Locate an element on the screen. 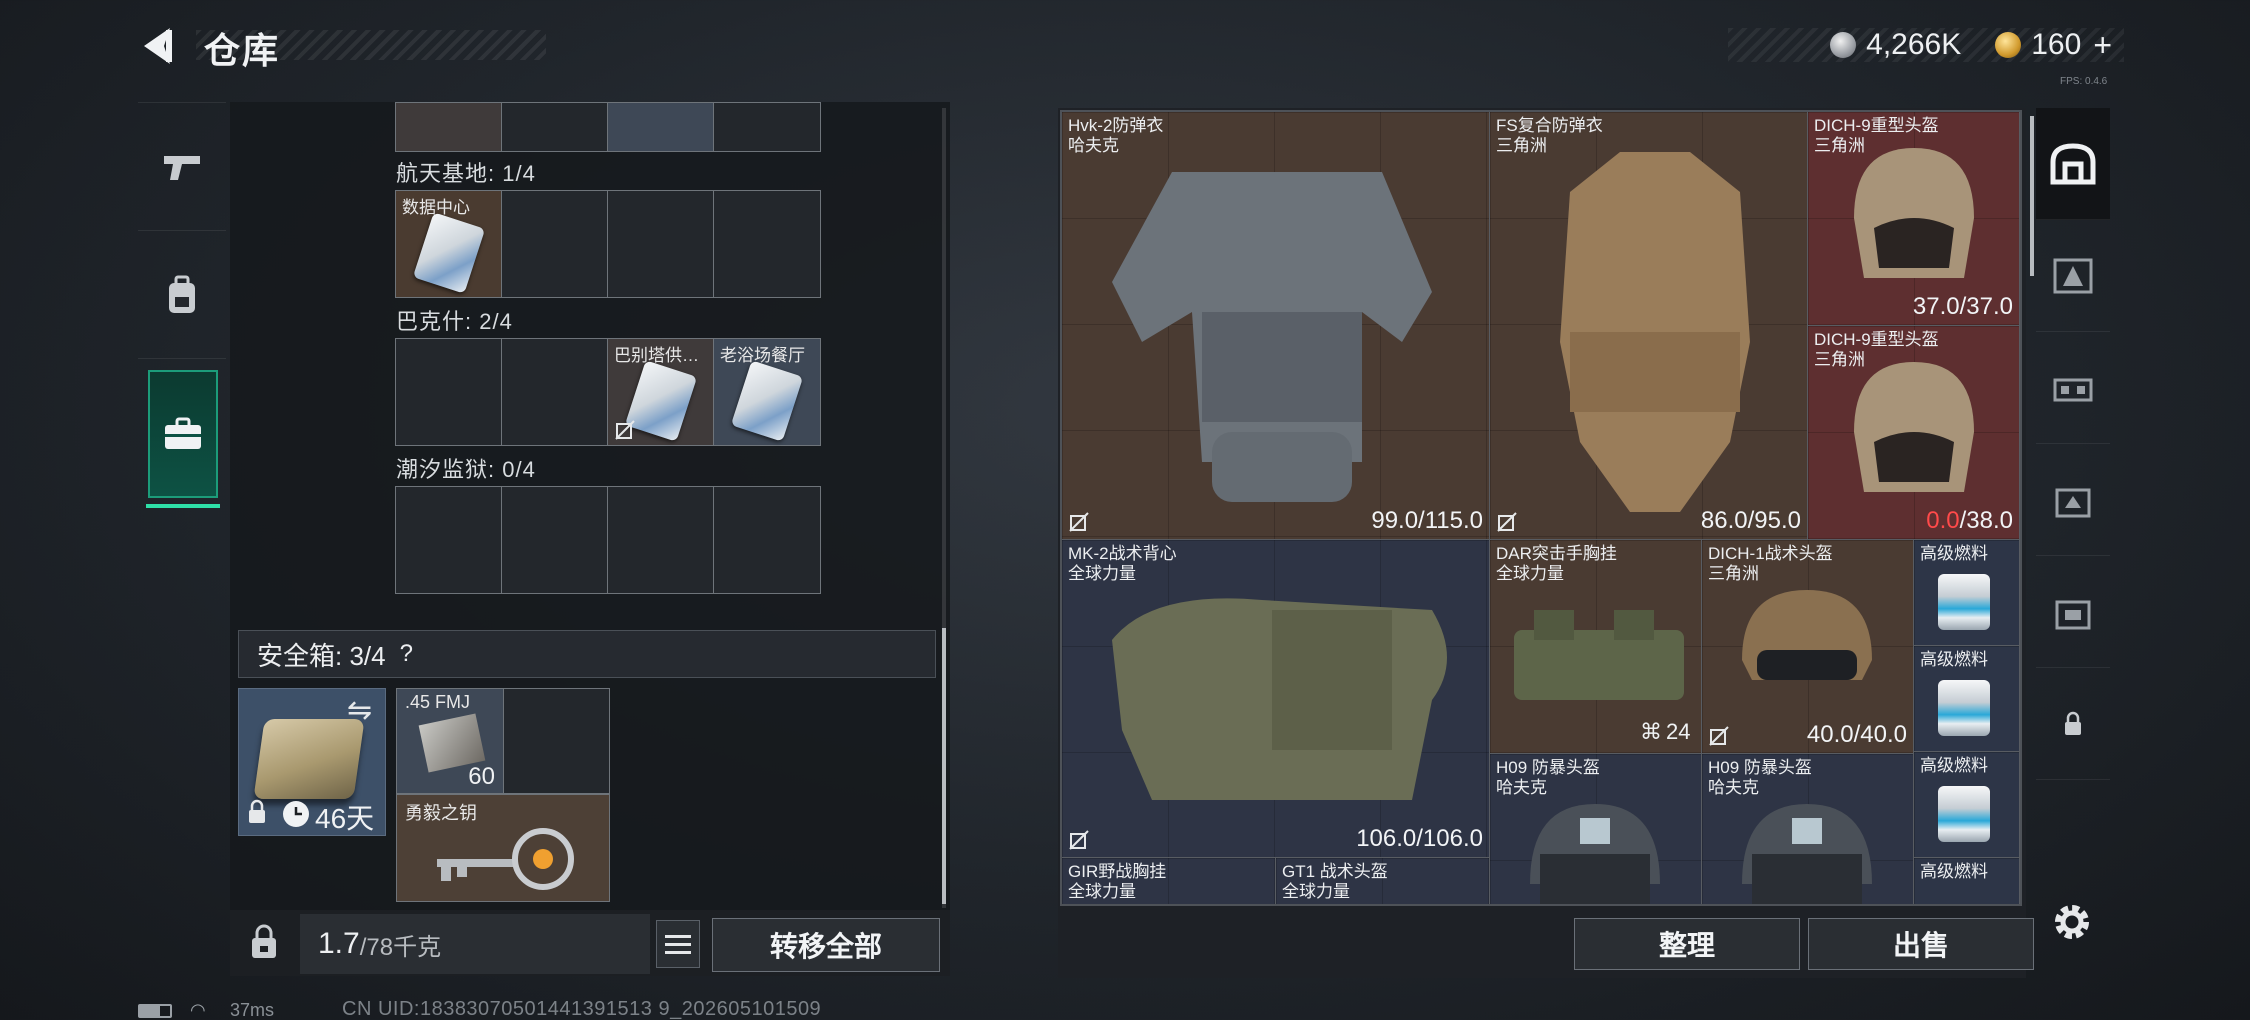  help-button: ? is located at coordinates (406, 654).